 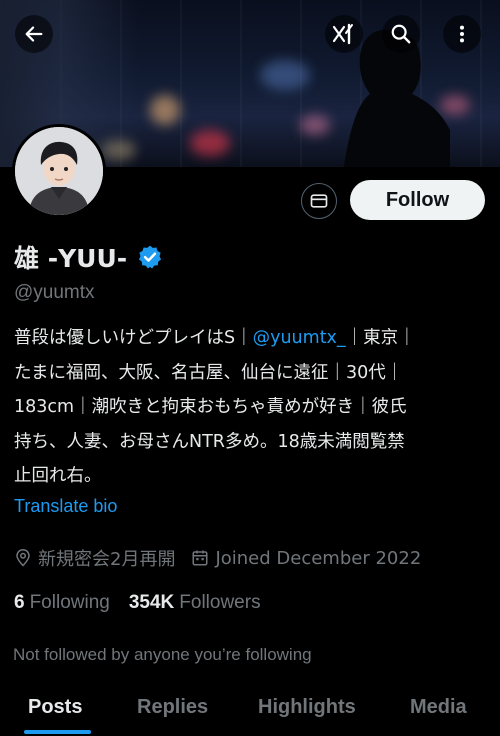 I want to click on verified-badge-icon, so click(x=150, y=257).